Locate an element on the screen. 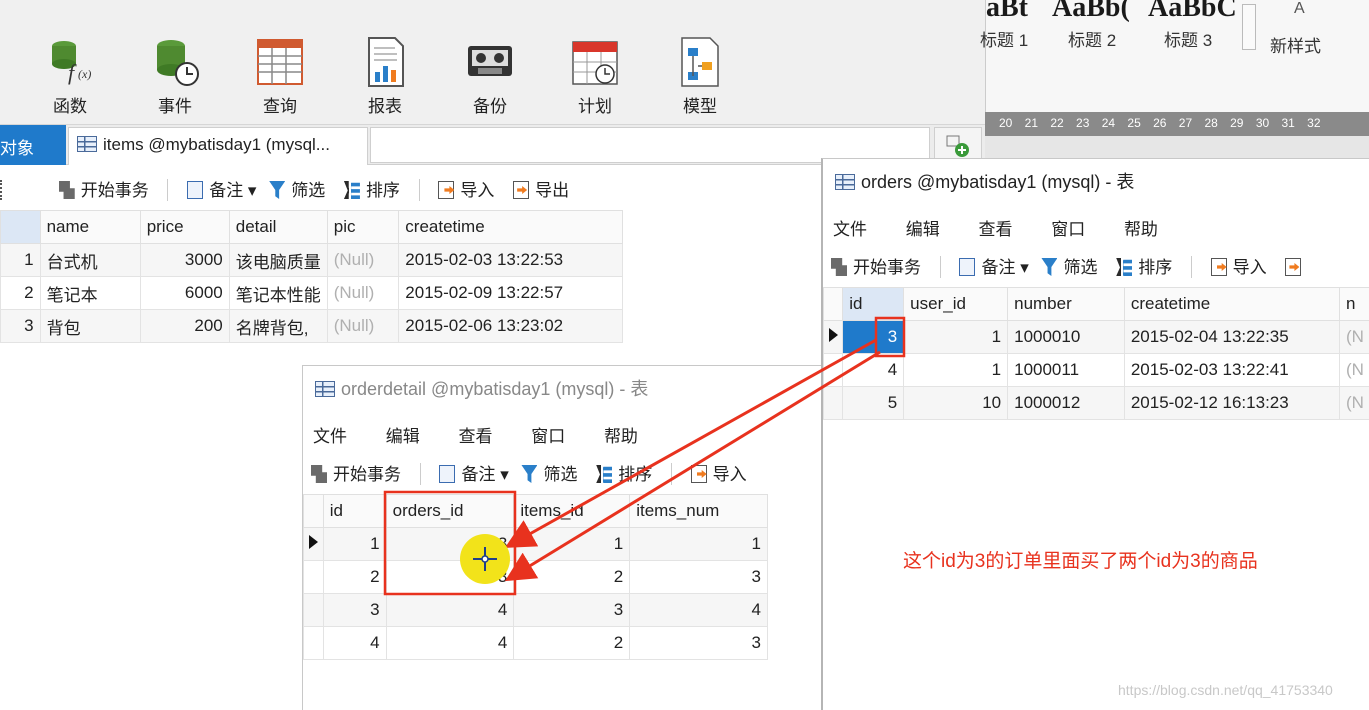  annotation-text: 这个id为3的订单里面买了两个id为3的商品 is located at coordinates (1080, 561).